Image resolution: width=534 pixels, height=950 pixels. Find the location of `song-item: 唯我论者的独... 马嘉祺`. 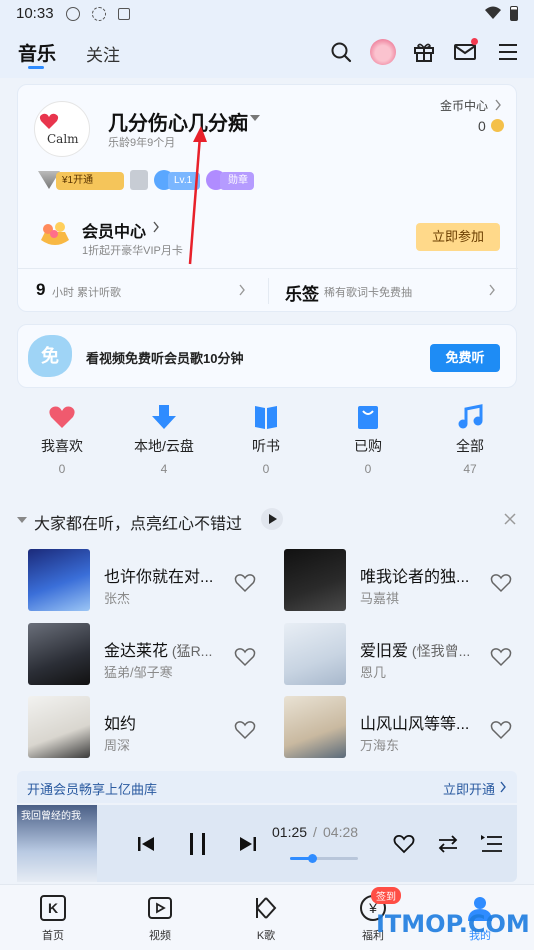

song-item: 唯我论者的独... 马嘉祺 is located at coordinates (404, 581).